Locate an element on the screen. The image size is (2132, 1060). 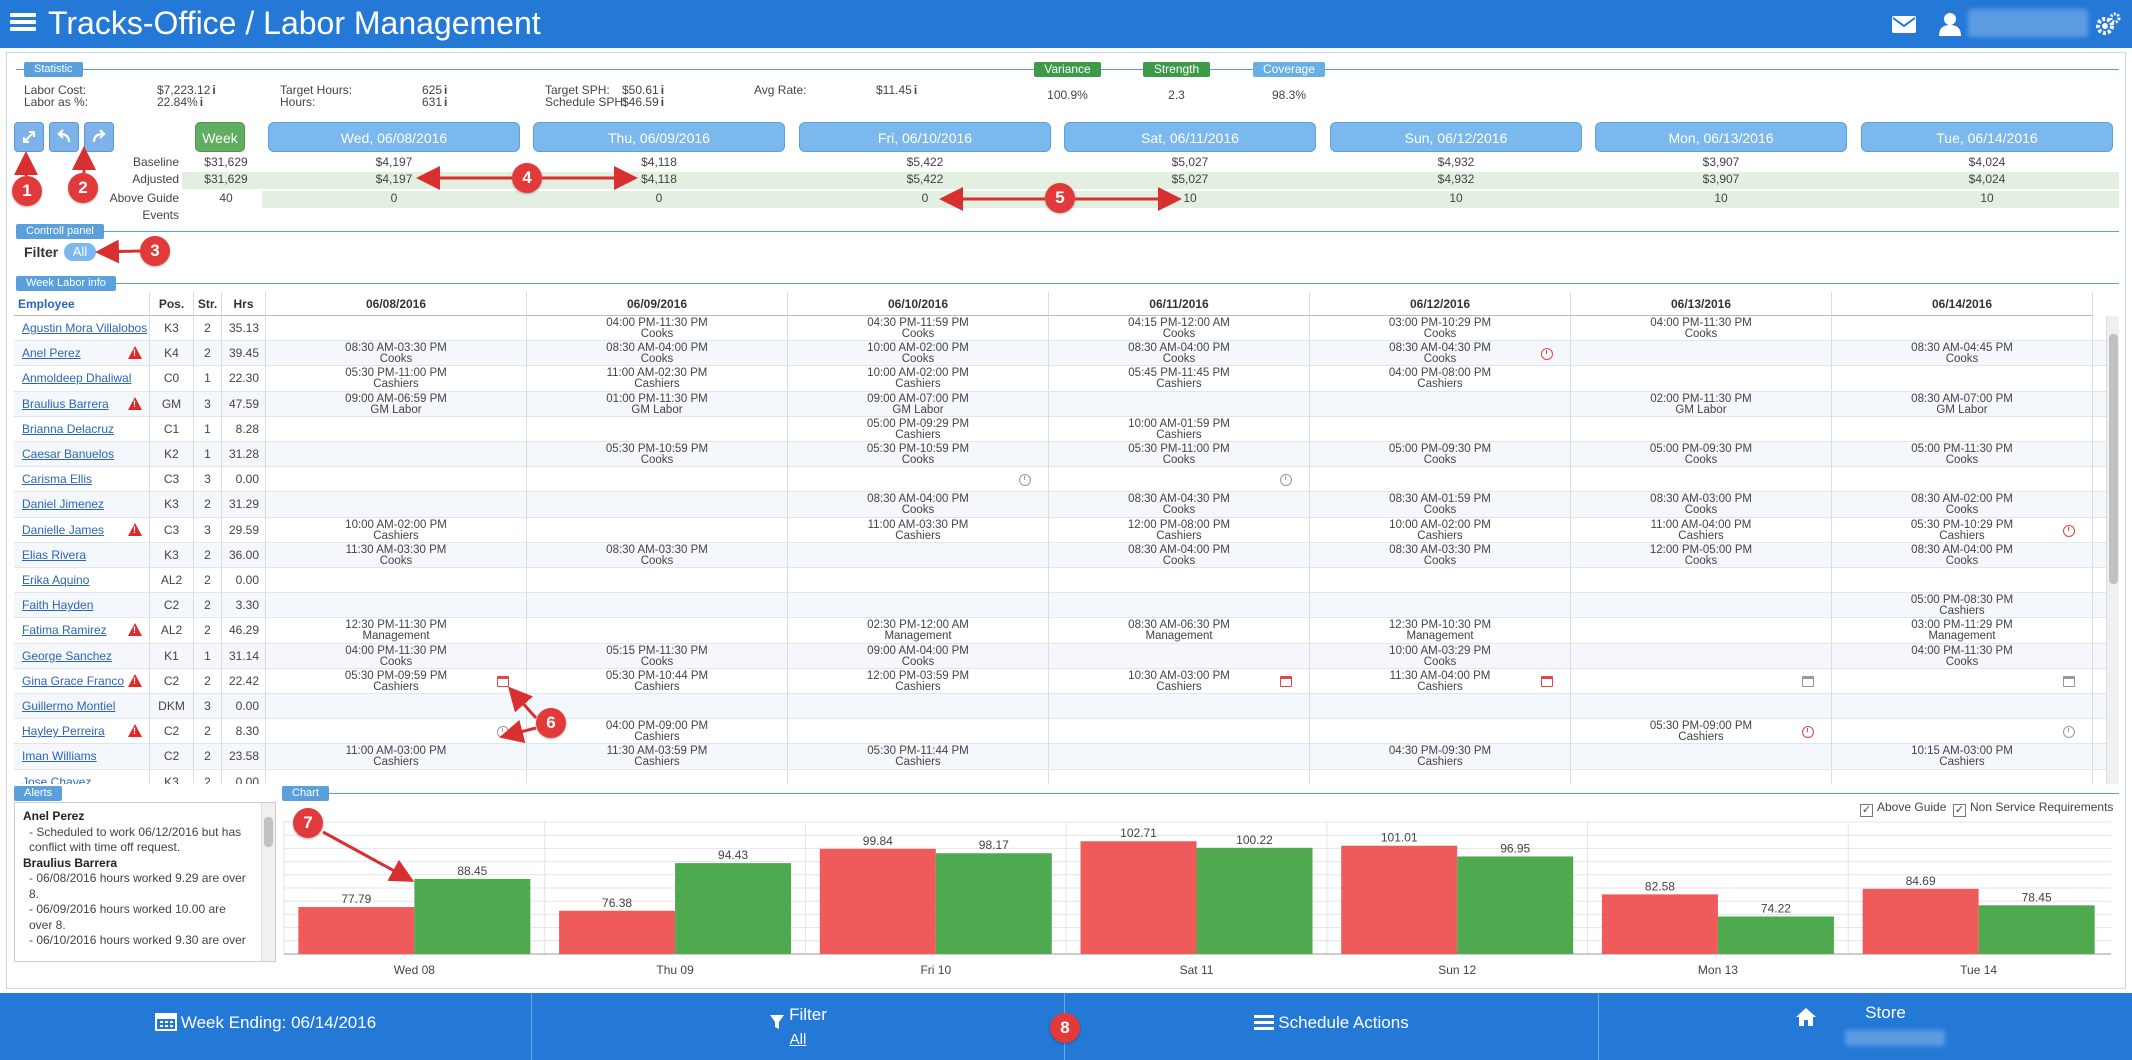
arrow-6a is located at coordinates (523, 702).